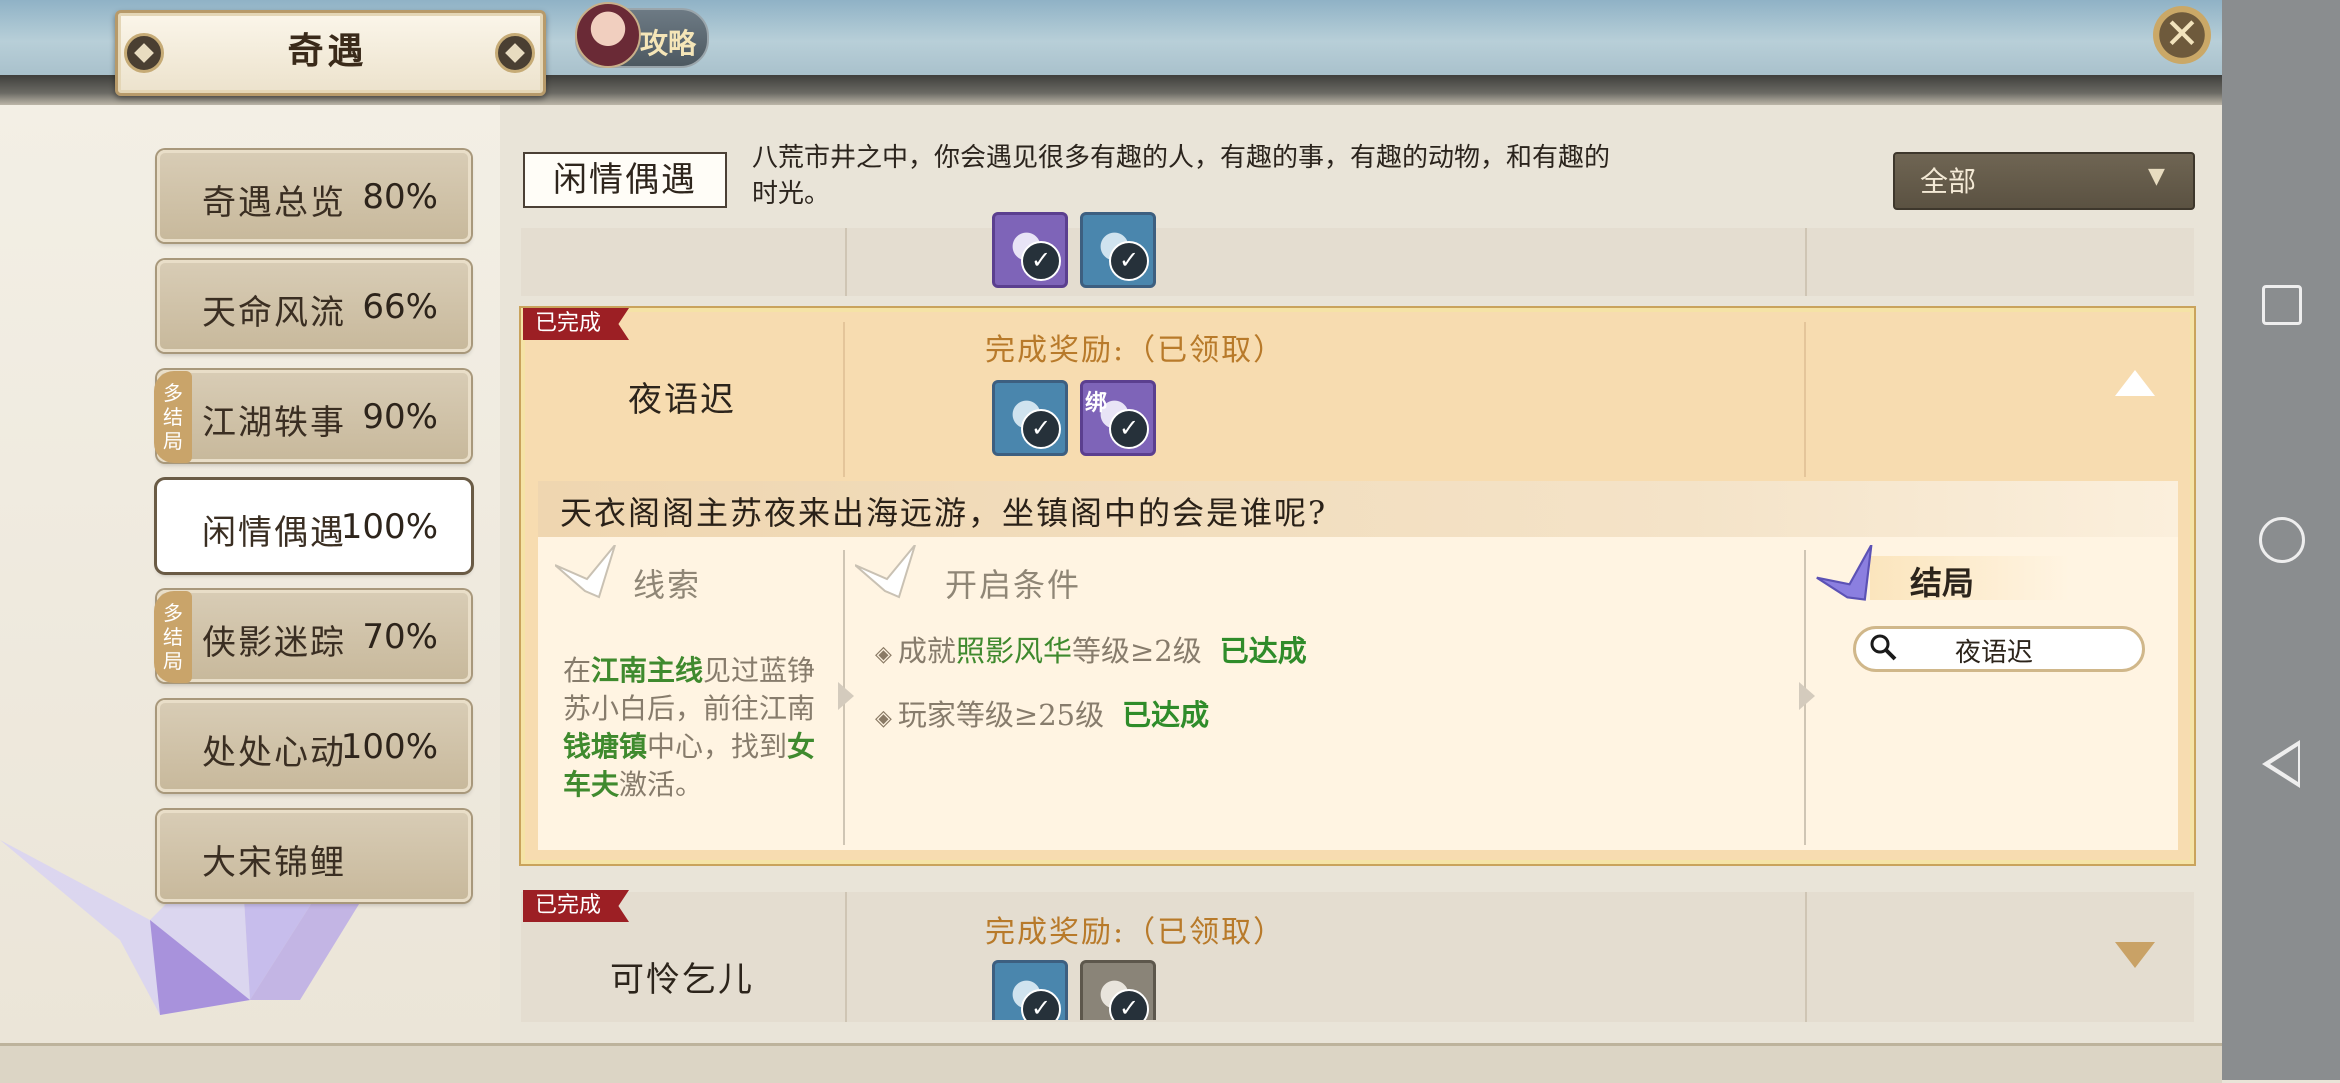  I want to click on condition-text: 等级≥2级, so click(1136, 651).